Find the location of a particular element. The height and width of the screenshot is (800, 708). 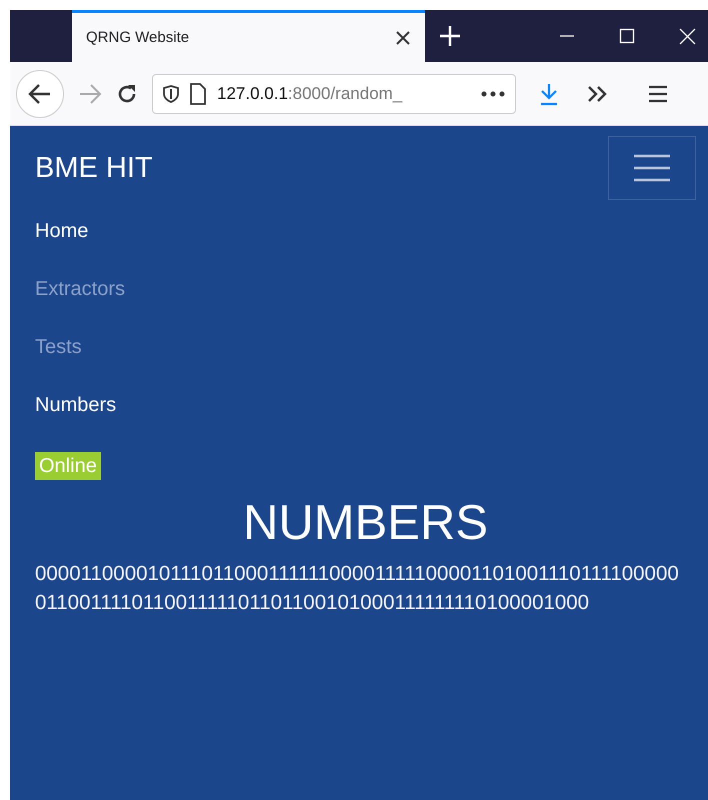

overflow-icon is located at coordinates (597, 94).